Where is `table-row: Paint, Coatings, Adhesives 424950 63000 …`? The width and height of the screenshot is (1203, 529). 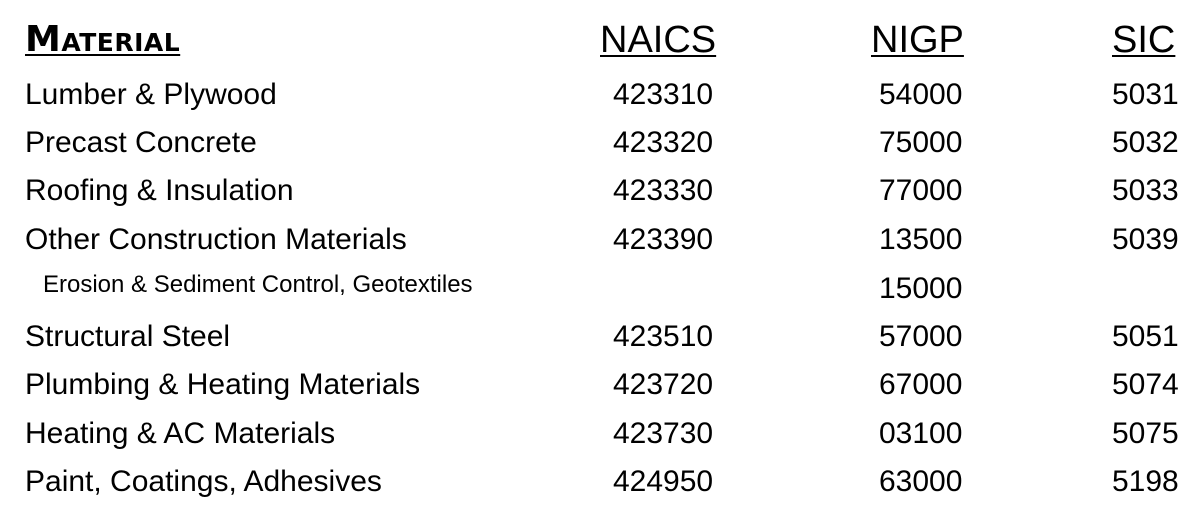 table-row: Paint, Coatings, Adhesives 424950 63000 … is located at coordinates (601, 486).